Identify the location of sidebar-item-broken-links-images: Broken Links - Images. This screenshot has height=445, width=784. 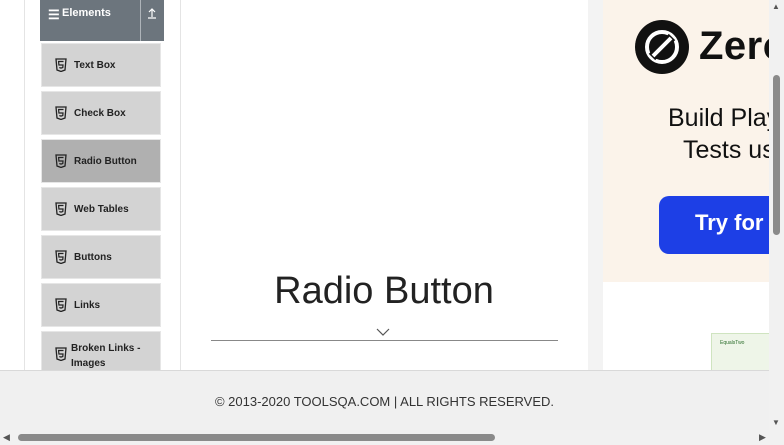
(101, 350).